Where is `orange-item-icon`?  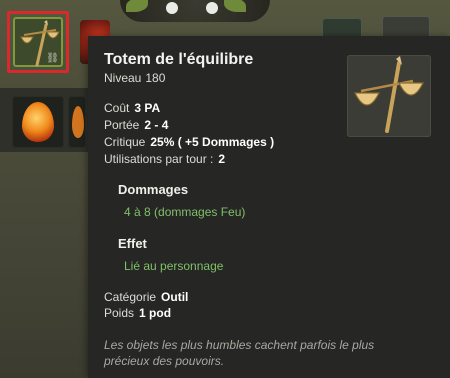
orange-item-icon is located at coordinates (78, 122).